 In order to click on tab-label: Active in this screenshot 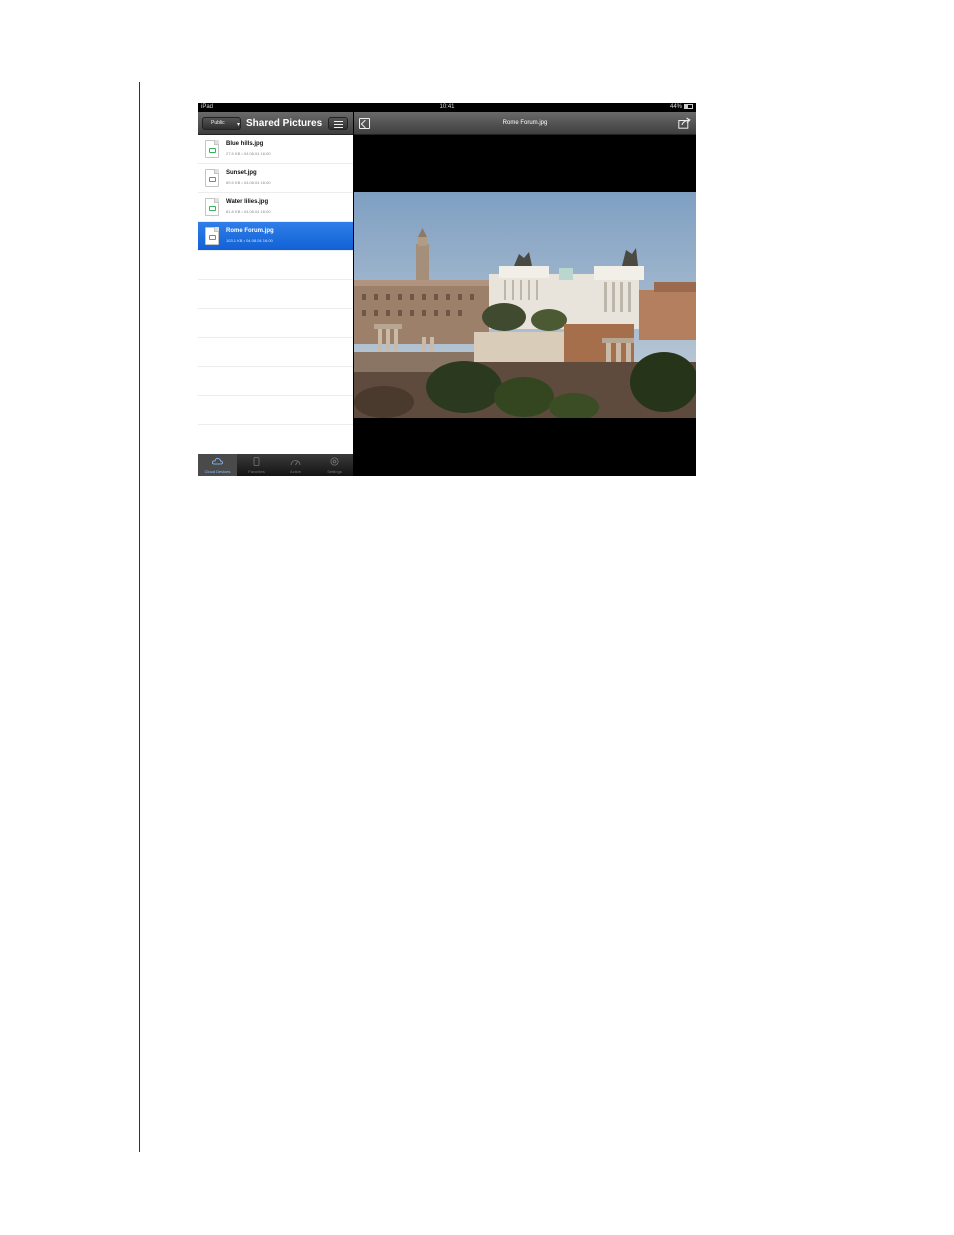, I will do `click(295, 471)`.